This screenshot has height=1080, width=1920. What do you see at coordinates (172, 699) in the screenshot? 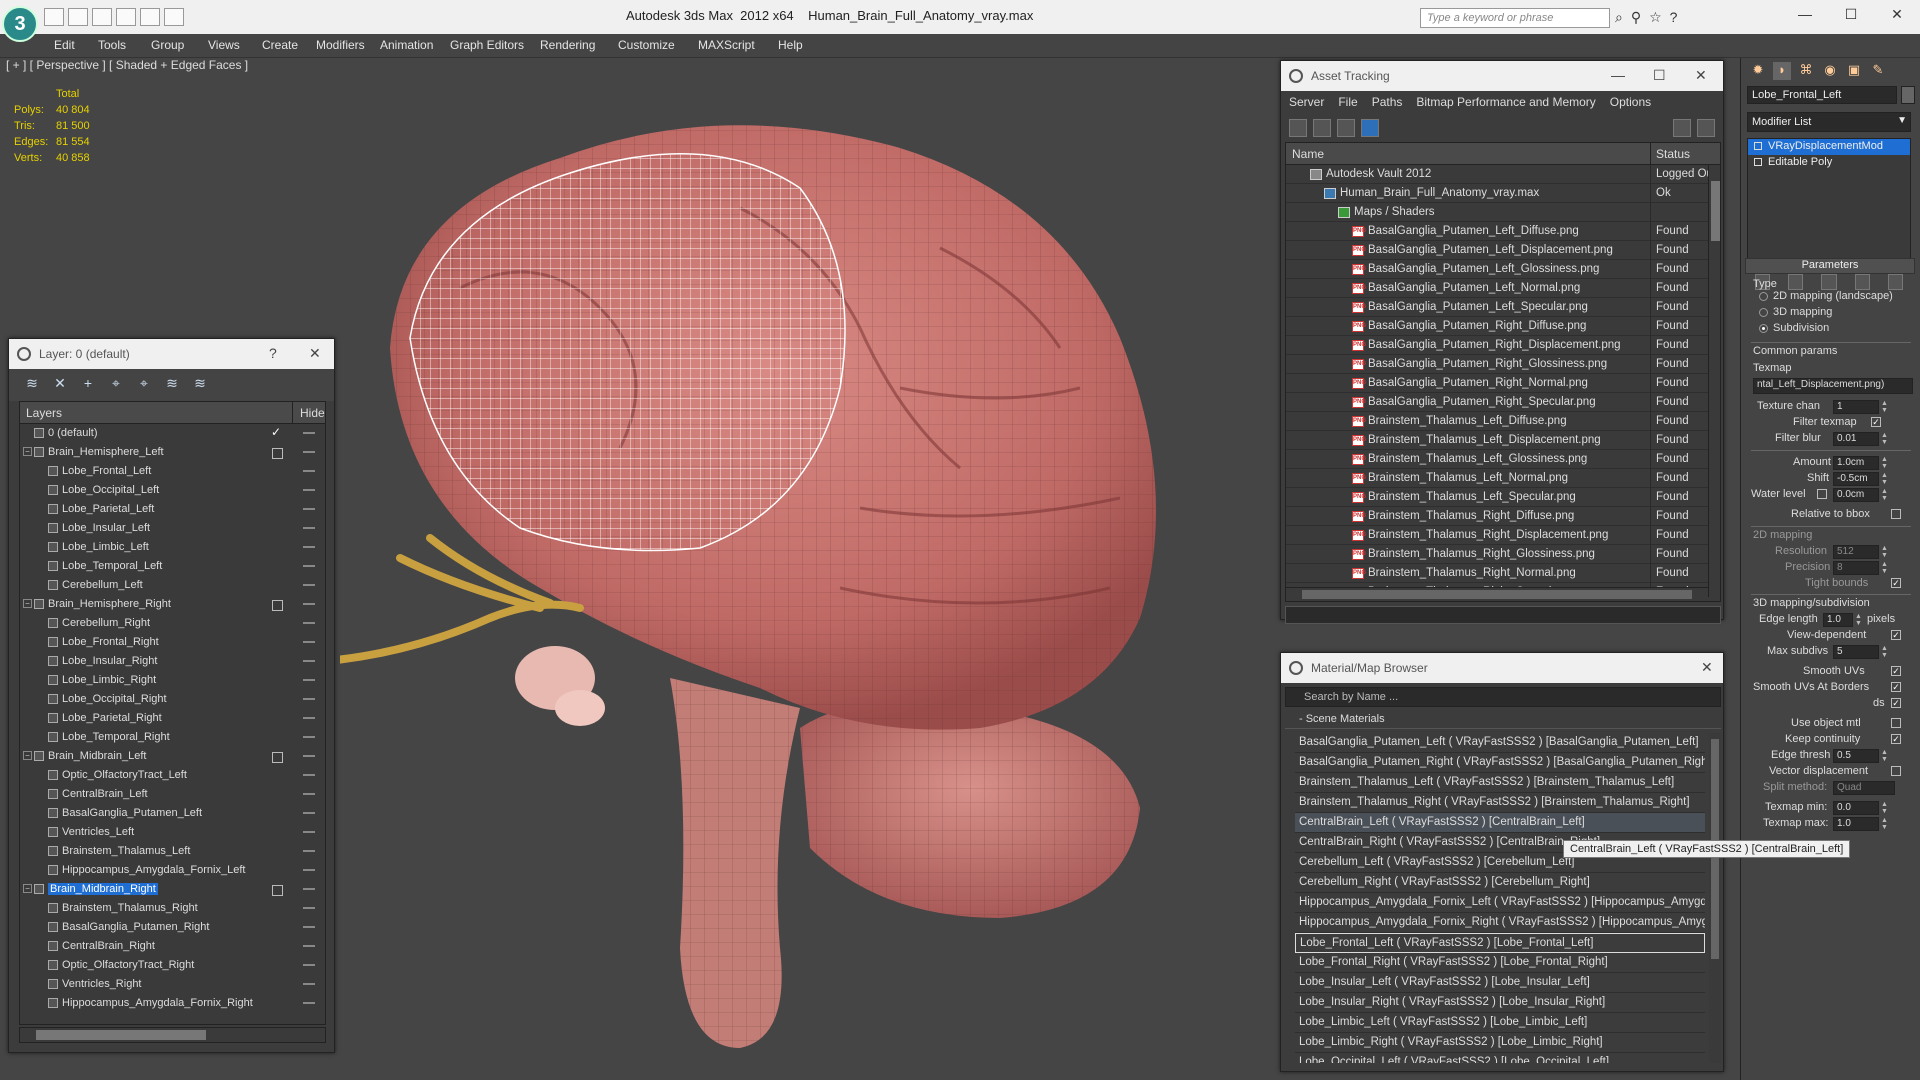
I see `layer-row: Lobe_Occipital_Right` at bounding box center [172, 699].